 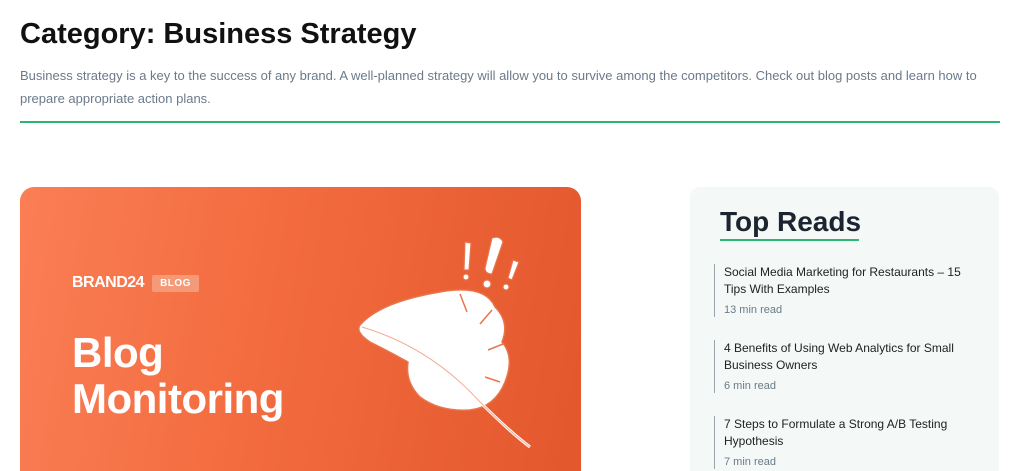 I want to click on brand-name: BRAND24, so click(x=108, y=282).